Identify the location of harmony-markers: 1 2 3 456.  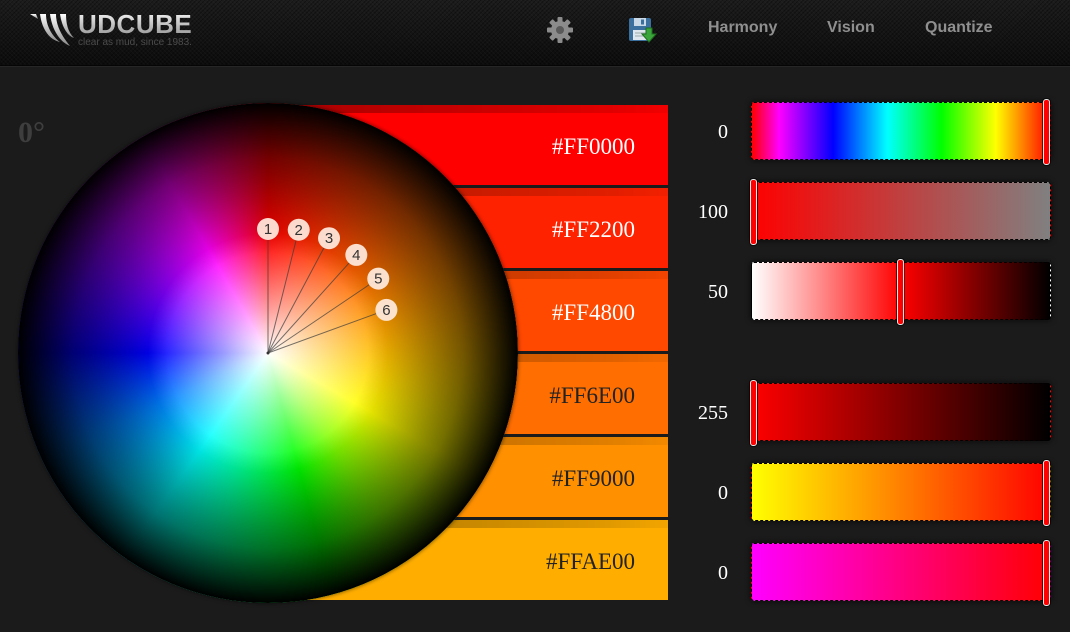
(327, 286).